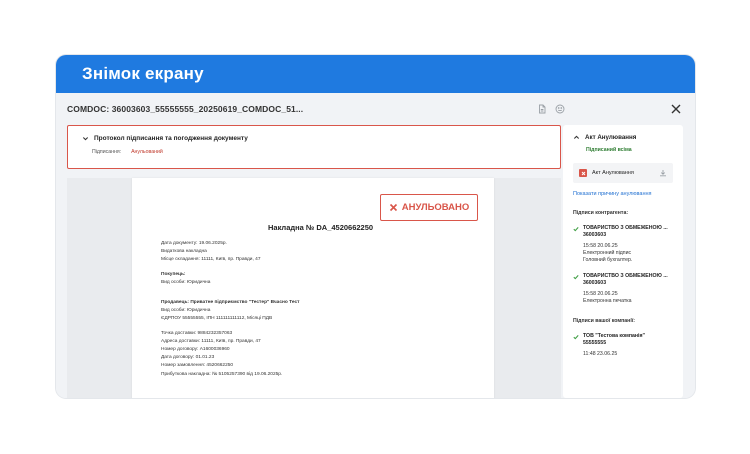 The image size is (750, 454). What do you see at coordinates (435, 207) in the screenshot?
I see `annulled-stamp-label: АНУЛЬОВАНО` at bounding box center [435, 207].